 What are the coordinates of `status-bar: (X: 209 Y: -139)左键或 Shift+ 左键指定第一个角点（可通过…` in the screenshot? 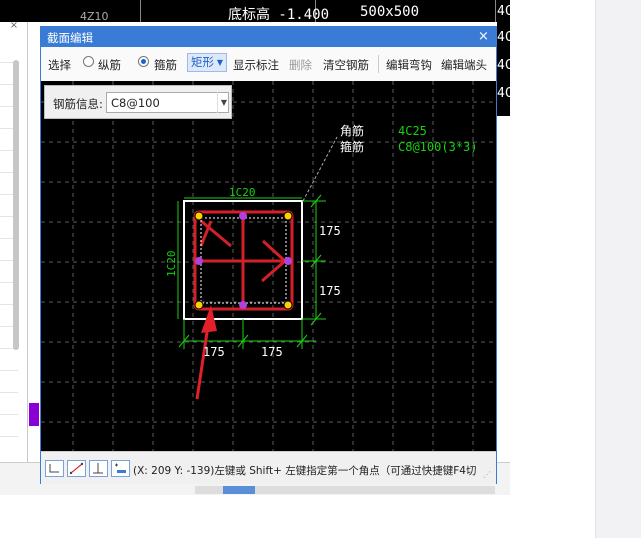 It's located at (268, 467).